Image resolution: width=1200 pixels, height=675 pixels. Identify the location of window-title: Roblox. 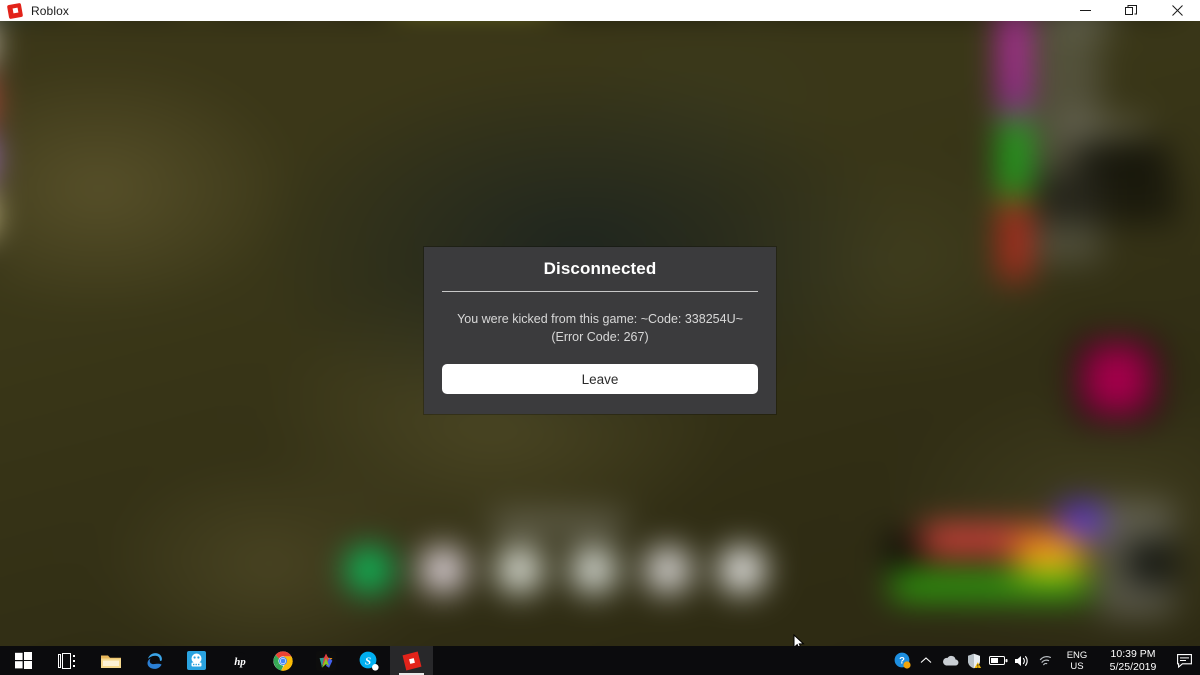
(50, 10).